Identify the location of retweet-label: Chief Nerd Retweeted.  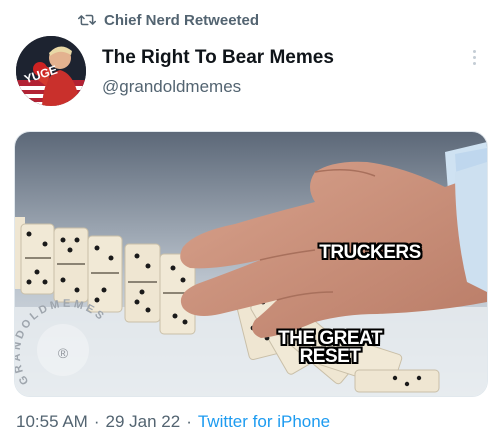
(182, 20).